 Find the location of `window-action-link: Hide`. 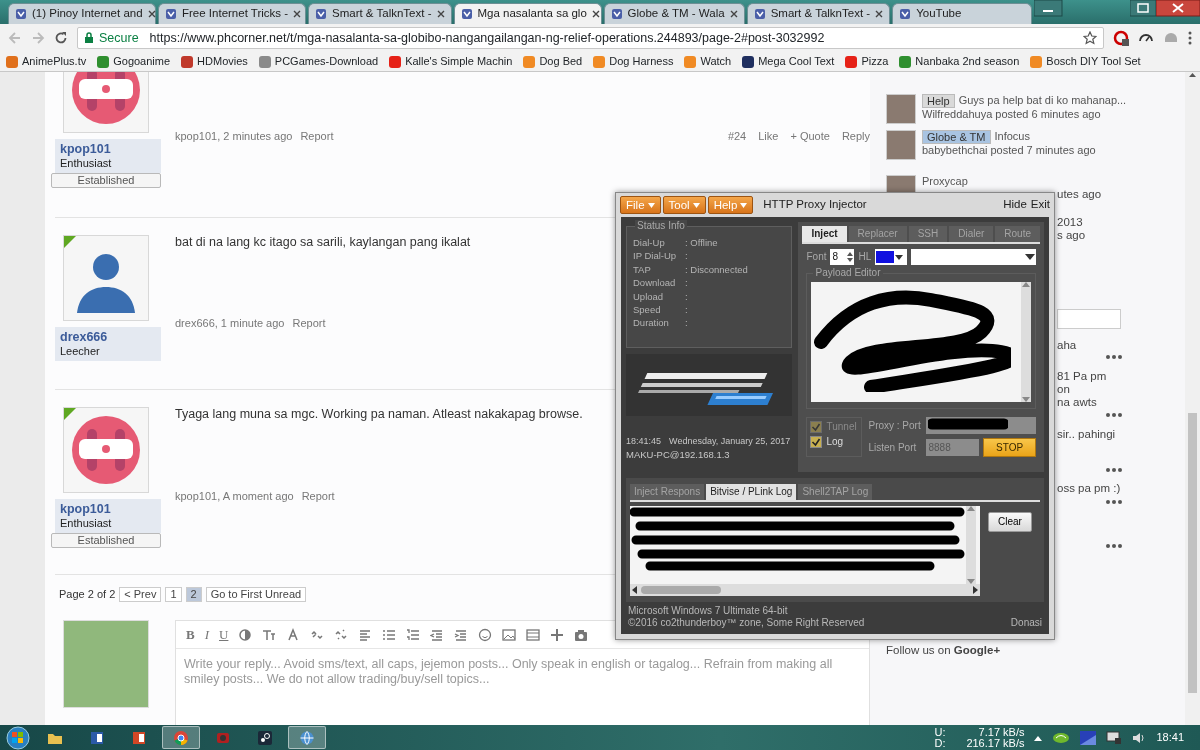

window-action-link: Hide is located at coordinates (1015, 205).